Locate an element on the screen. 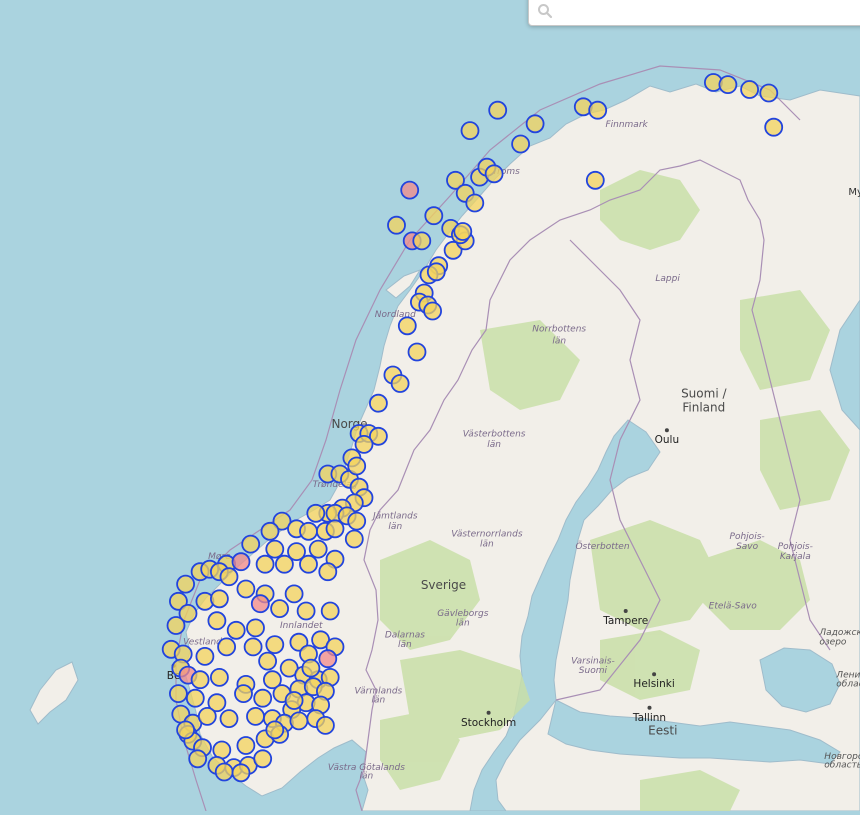 Image resolution: width=860 pixels, height=815 pixels. country-label: Suomi / is located at coordinates (704, 394).